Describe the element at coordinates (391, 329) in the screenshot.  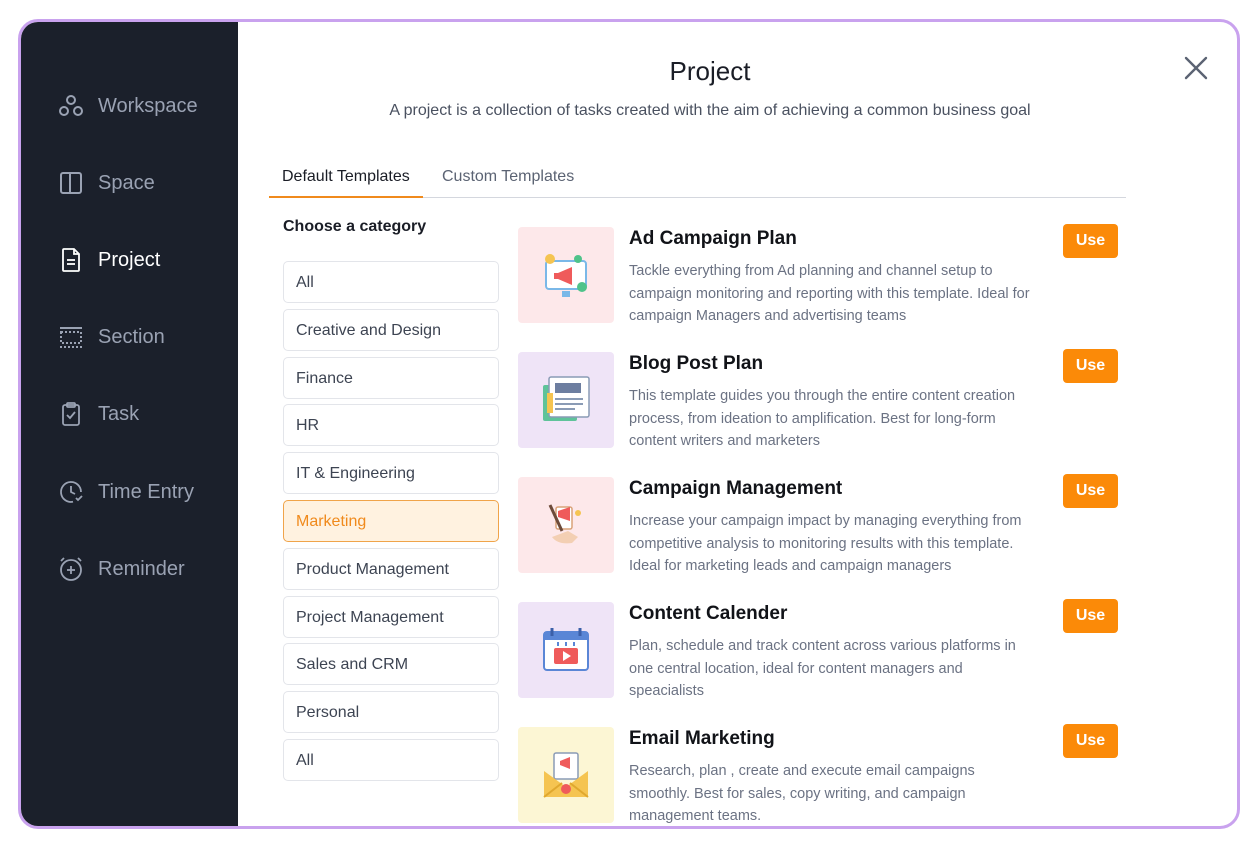
I see `category-item-creative-and-design: Creative and Design` at that location.